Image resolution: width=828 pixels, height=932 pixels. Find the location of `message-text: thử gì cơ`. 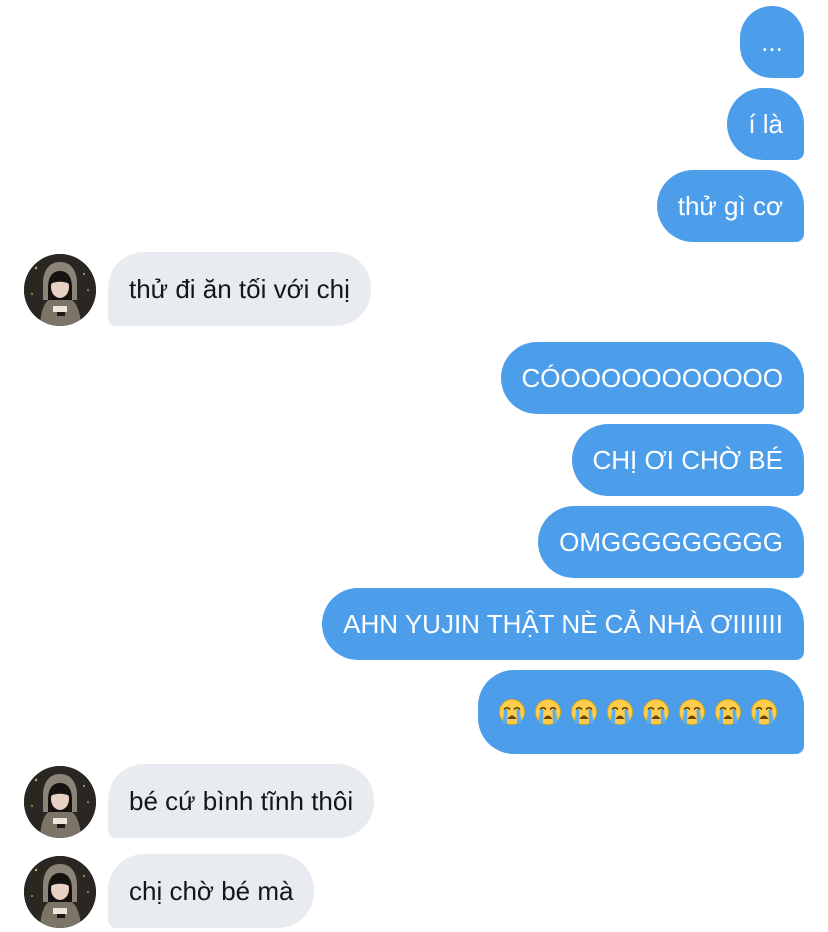

message-text: thử gì cơ is located at coordinates (730, 206).